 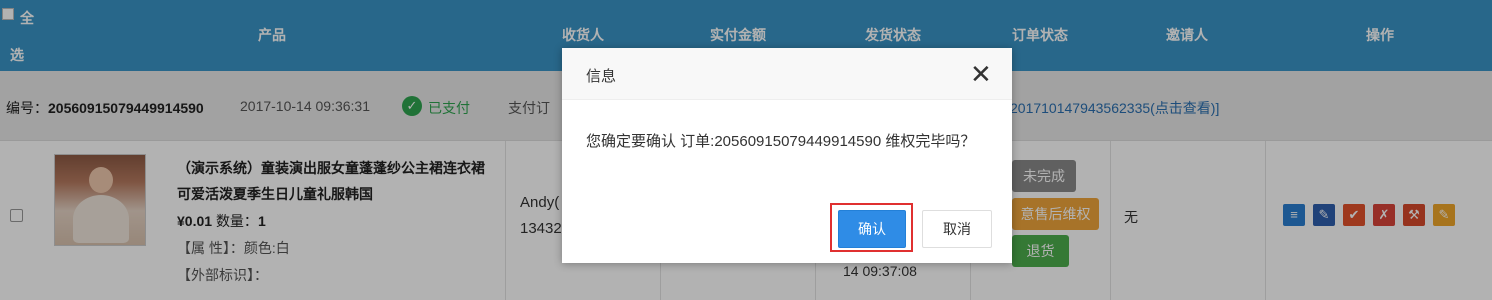 What do you see at coordinates (781, 141) in the screenshot?
I see `dialog-message: 您确定要确认 订单:20560915079449914590 维权完毕吗？` at bounding box center [781, 141].